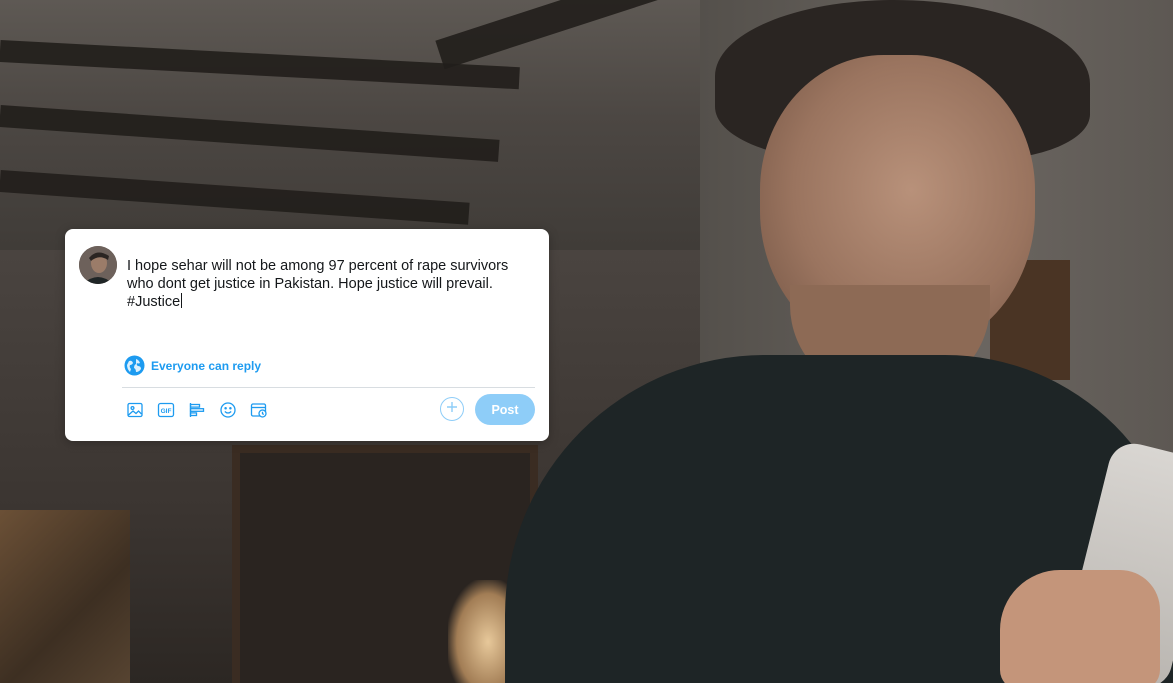 This screenshot has height=683, width=1173. I want to click on gif-icon-text: GIF, so click(166, 411).